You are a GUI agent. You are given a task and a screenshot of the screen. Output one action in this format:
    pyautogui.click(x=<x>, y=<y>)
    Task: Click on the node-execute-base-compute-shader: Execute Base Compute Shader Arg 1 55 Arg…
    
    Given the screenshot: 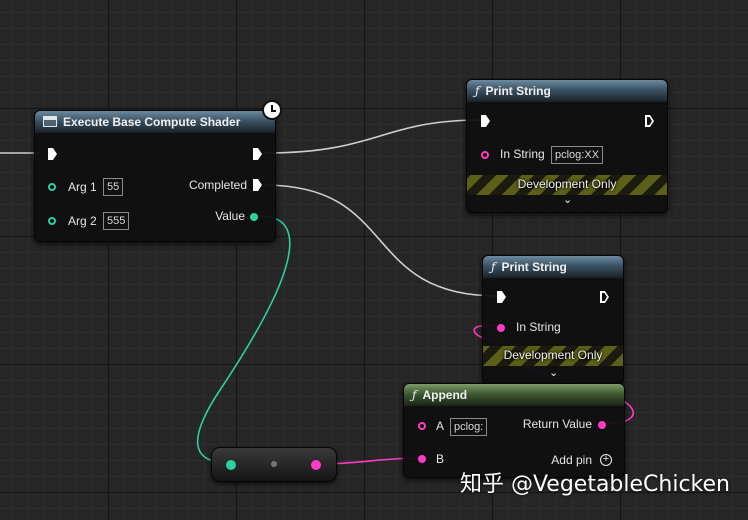 What is the action you would take?
    pyautogui.click(x=155, y=176)
    